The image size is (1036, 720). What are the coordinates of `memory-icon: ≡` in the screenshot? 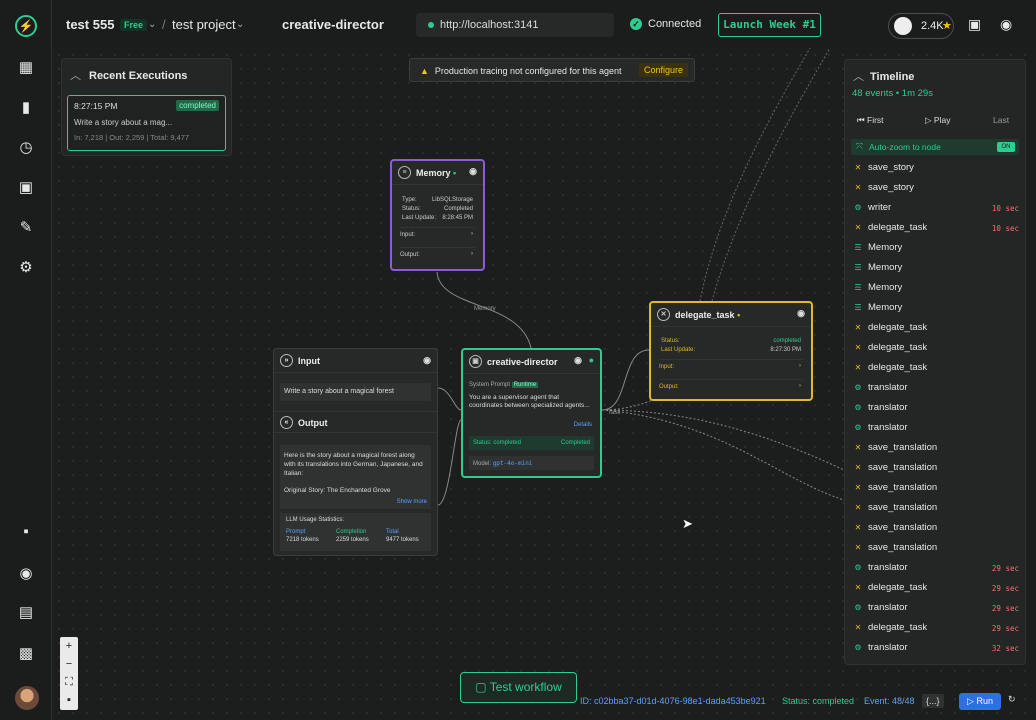 It's located at (404, 172).